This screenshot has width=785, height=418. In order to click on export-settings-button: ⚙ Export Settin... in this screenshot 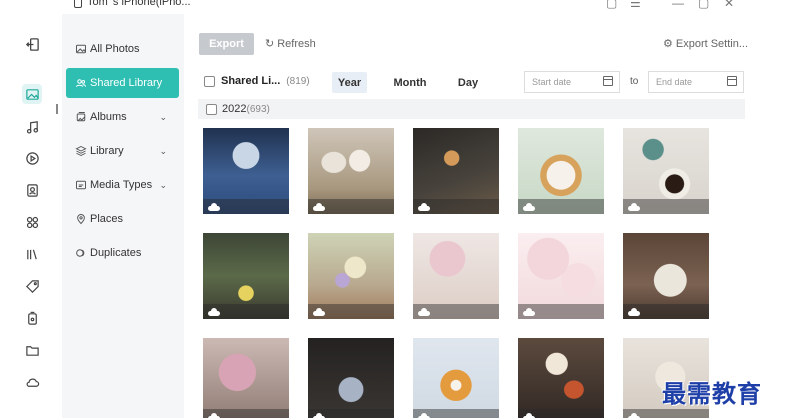, I will do `click(706, 44)`.